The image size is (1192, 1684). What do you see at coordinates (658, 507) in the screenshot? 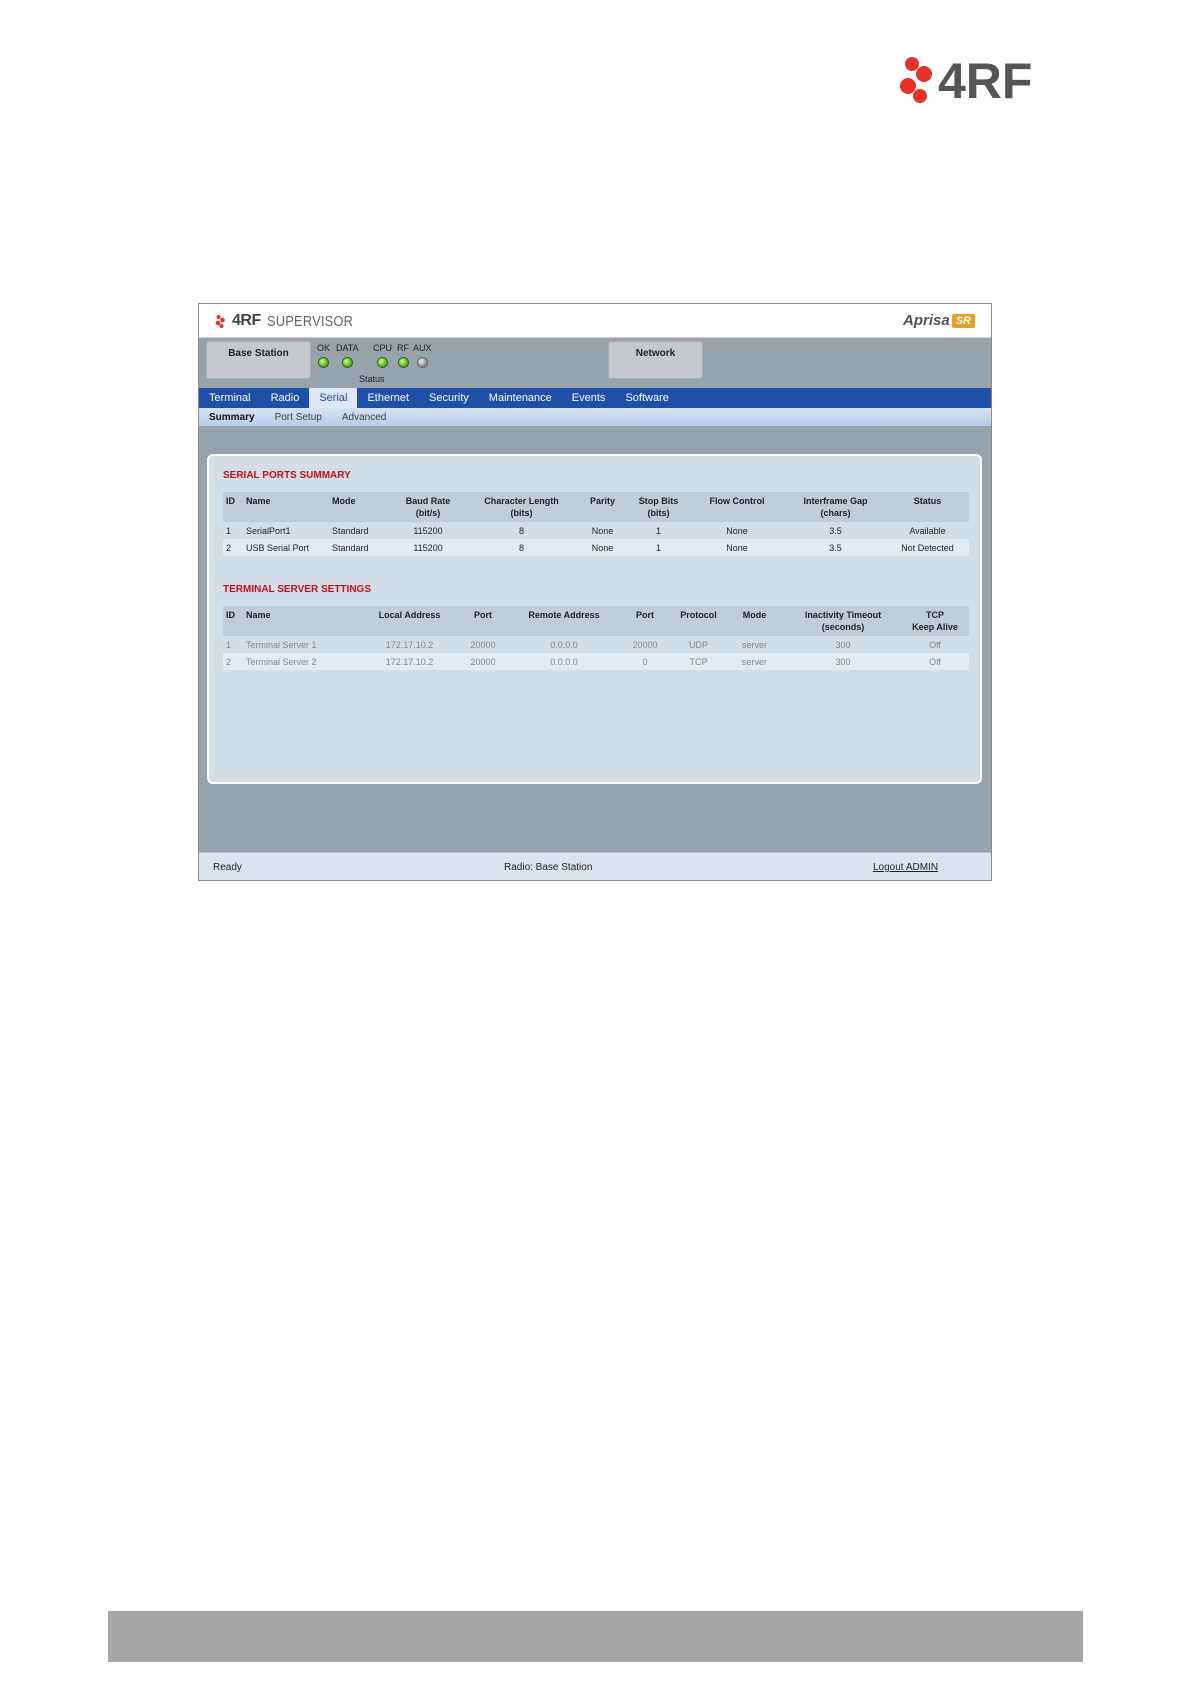
I see `col-stop-bits: Stop Bits (bits)` at bounding box center [658, 507].